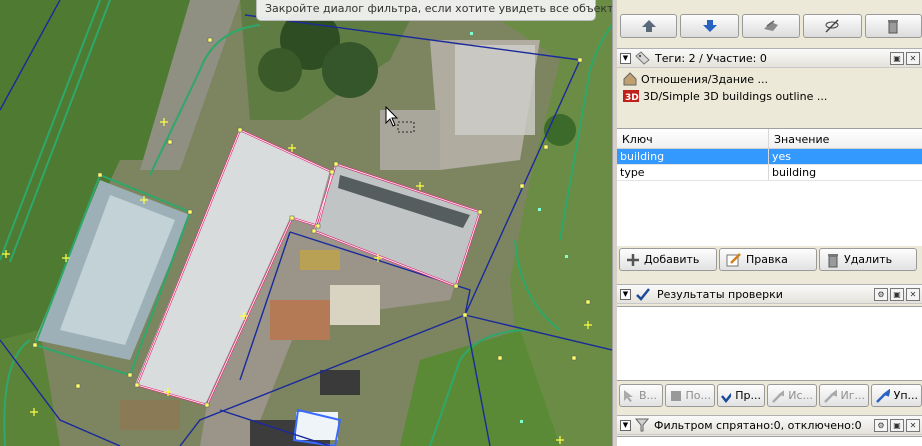  What do you see at coordinates (799, 138) in the screenshot?
I see `column-header-value: Значение` at bounding box center [799, 138].